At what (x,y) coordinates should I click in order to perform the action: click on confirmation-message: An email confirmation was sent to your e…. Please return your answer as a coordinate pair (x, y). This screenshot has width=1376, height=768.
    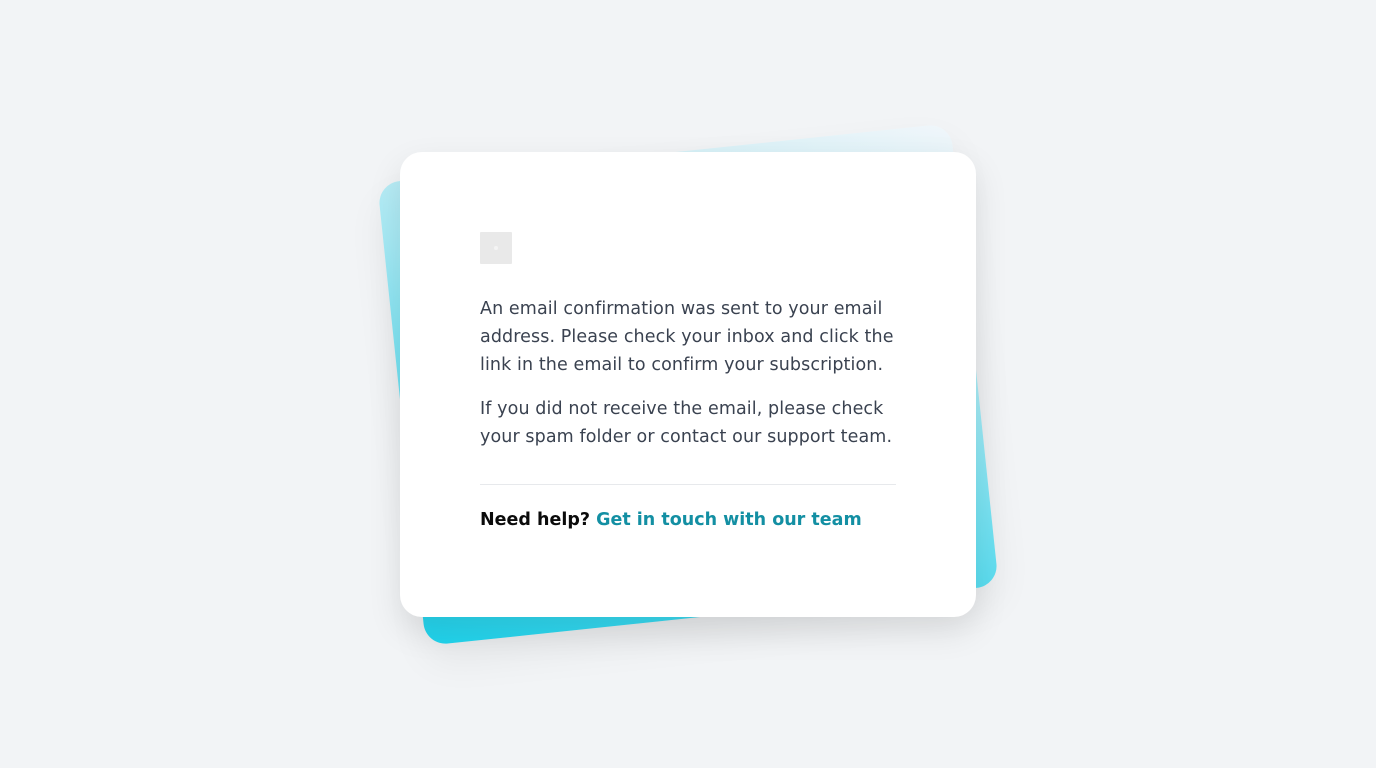
    Looking at the image, I should click on (690, 381).